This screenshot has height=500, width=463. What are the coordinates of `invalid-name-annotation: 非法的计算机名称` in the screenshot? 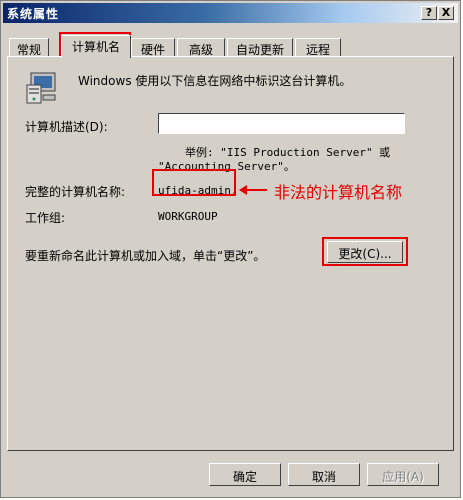 It's located at (338, 192).